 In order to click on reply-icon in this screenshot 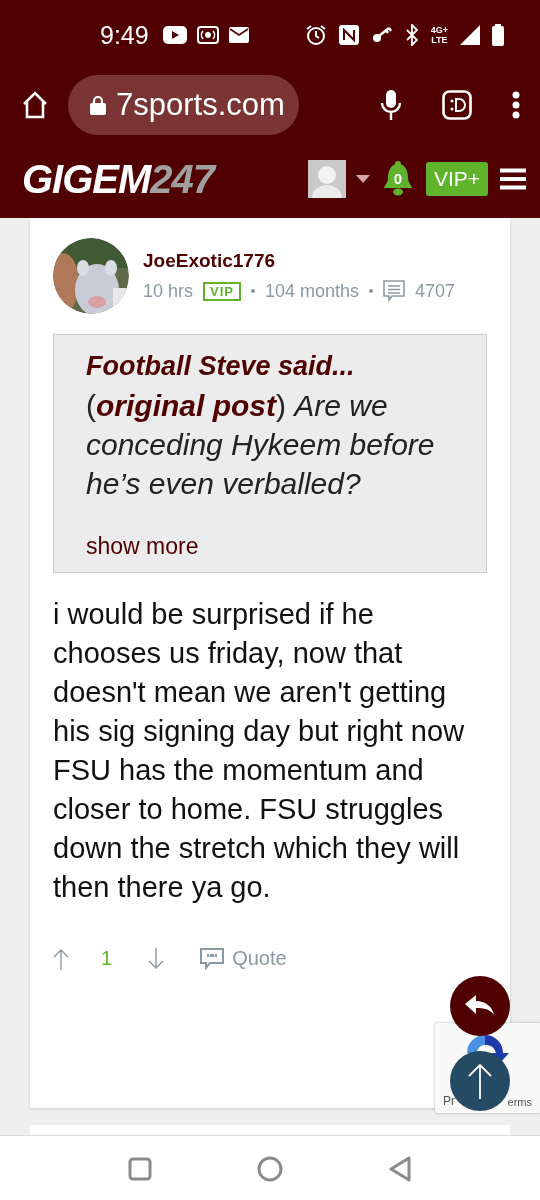, I will do `click(480, 1006)`.